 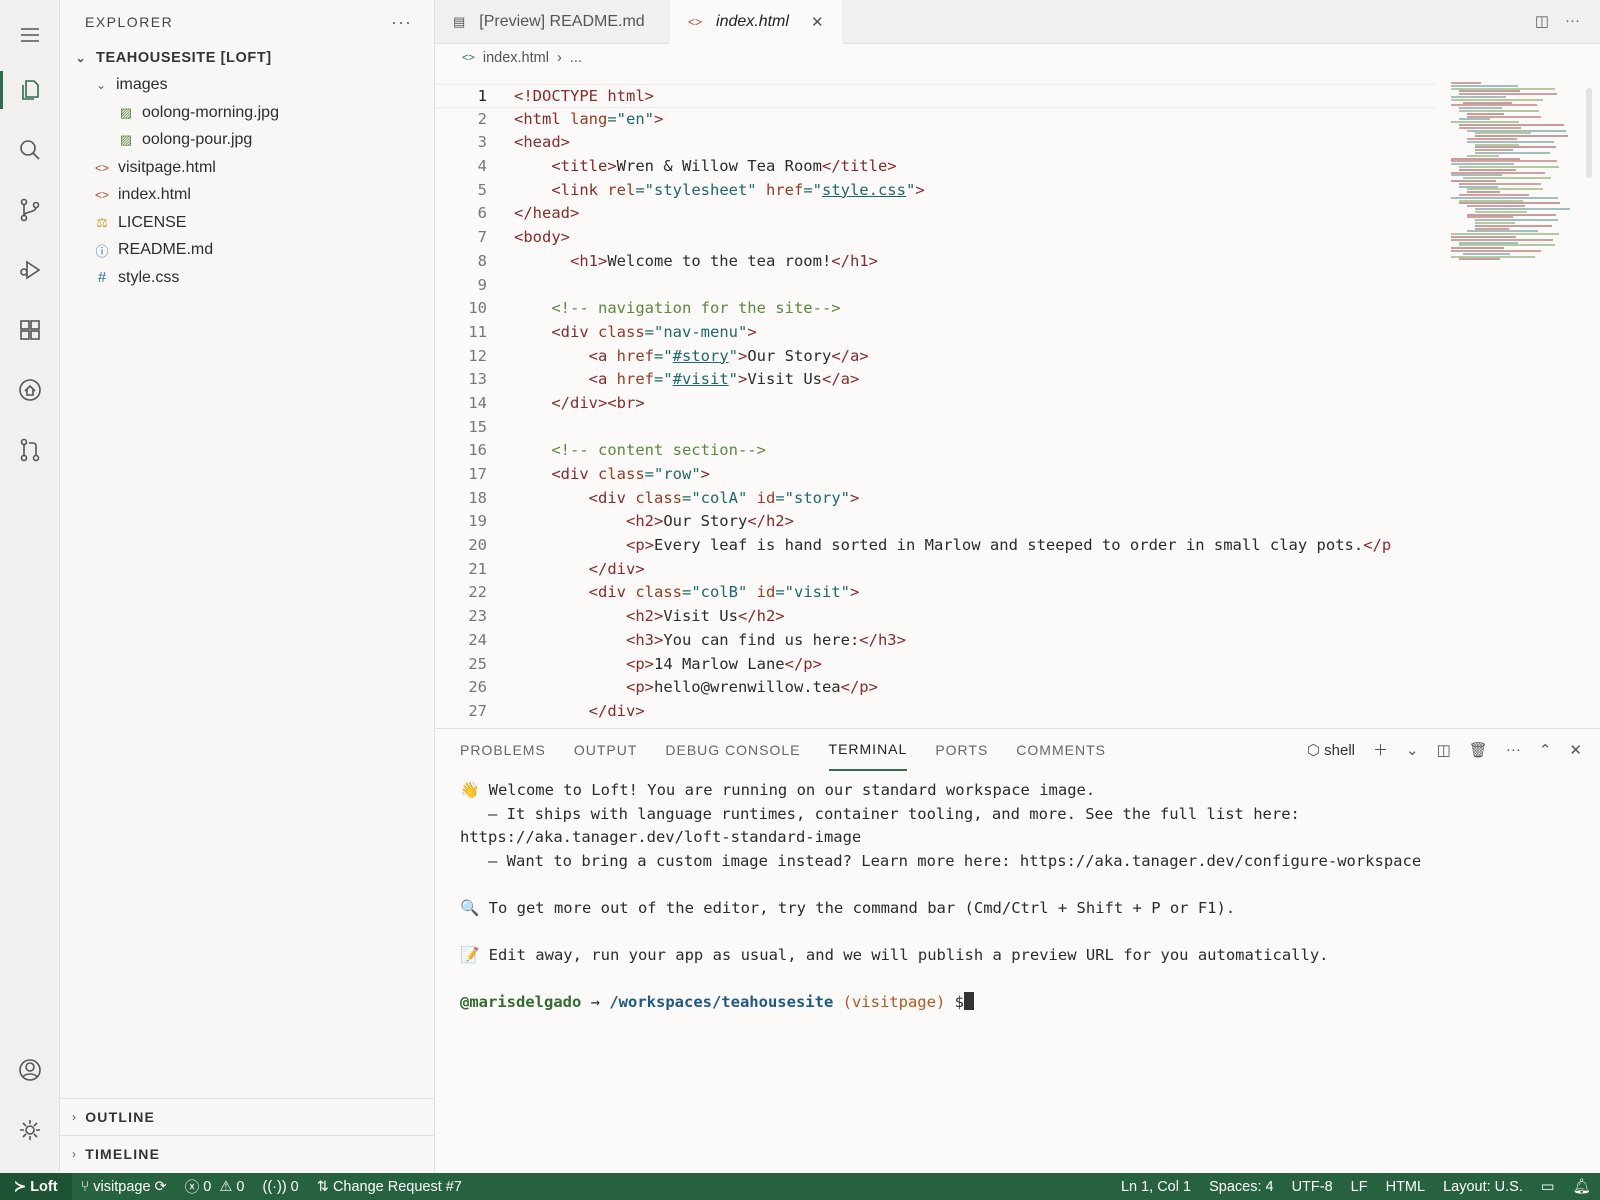 I want to click on code-line: 4 <title>Wren & Willow Tea Room</title>, so click(x=935, y=167).